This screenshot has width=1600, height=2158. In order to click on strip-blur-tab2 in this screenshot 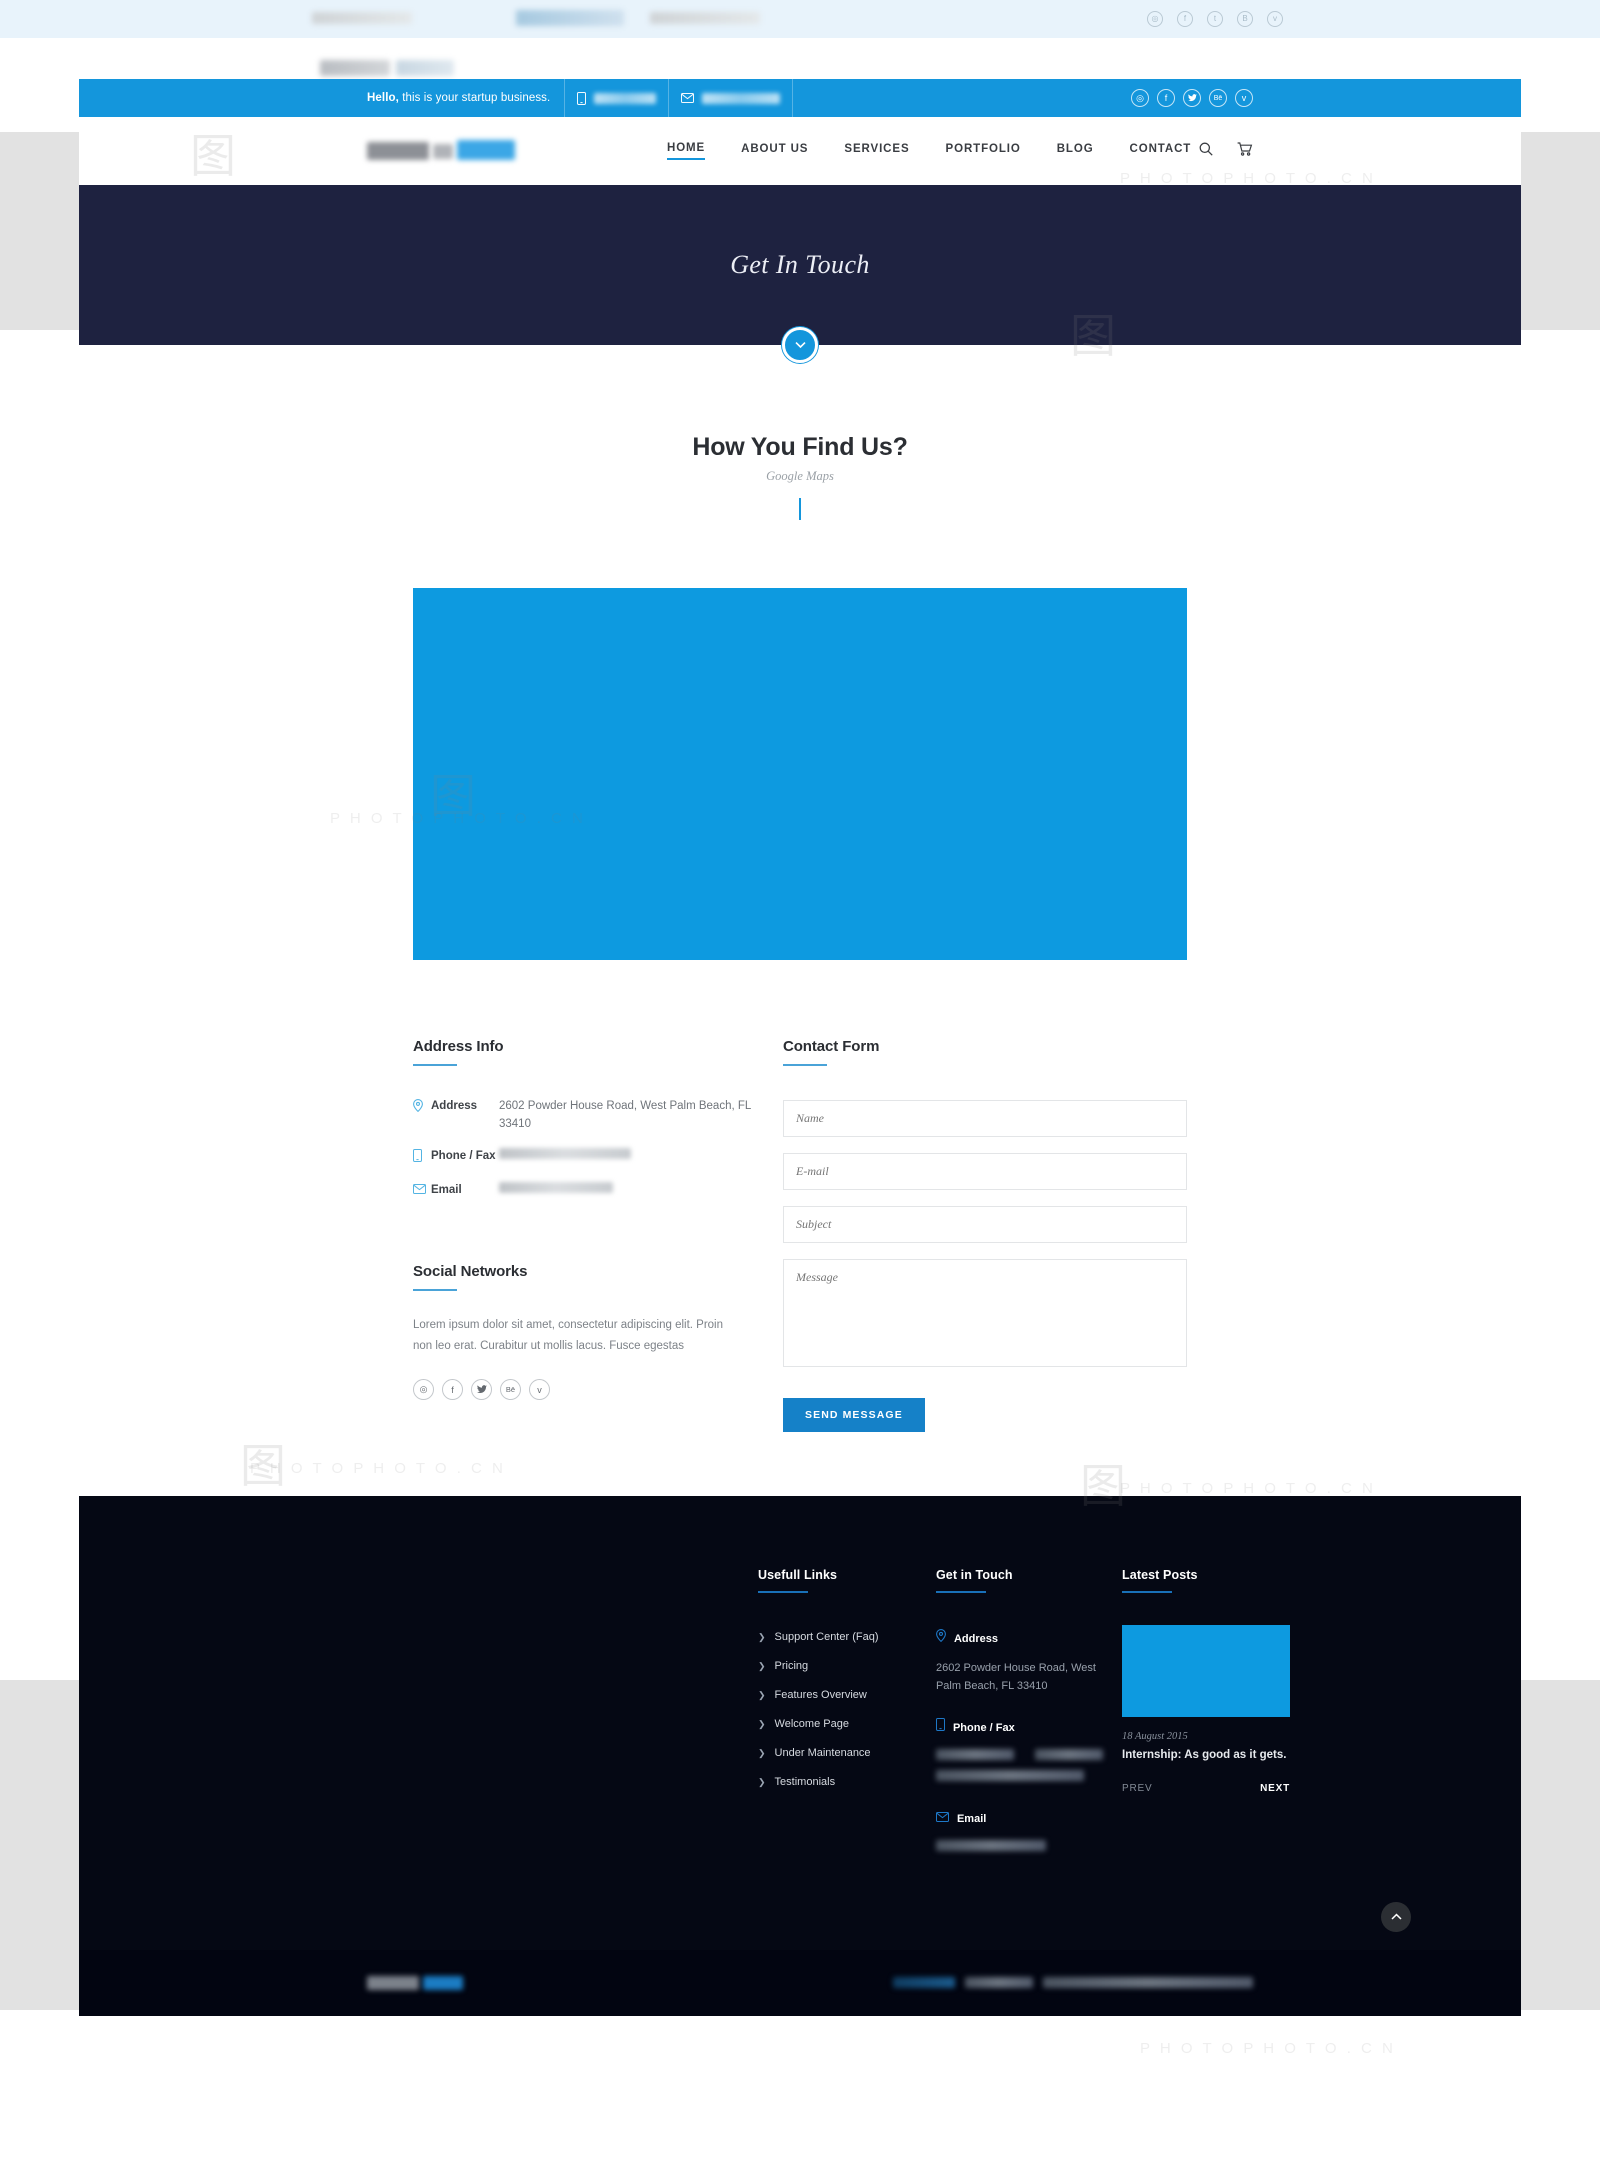, I will do `click(705, 18)`.